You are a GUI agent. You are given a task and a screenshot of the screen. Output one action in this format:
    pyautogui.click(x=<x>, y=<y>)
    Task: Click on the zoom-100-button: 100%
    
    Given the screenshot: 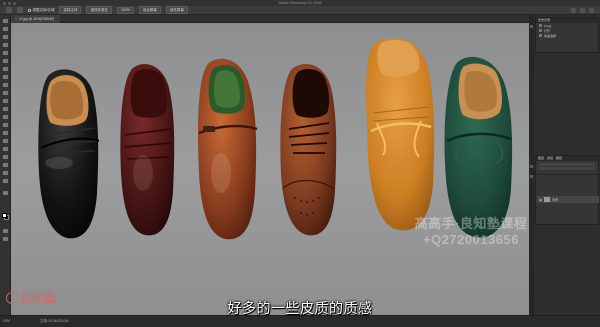 What is the action you would take?
    pyautogui.click(x=125, y=10)
    